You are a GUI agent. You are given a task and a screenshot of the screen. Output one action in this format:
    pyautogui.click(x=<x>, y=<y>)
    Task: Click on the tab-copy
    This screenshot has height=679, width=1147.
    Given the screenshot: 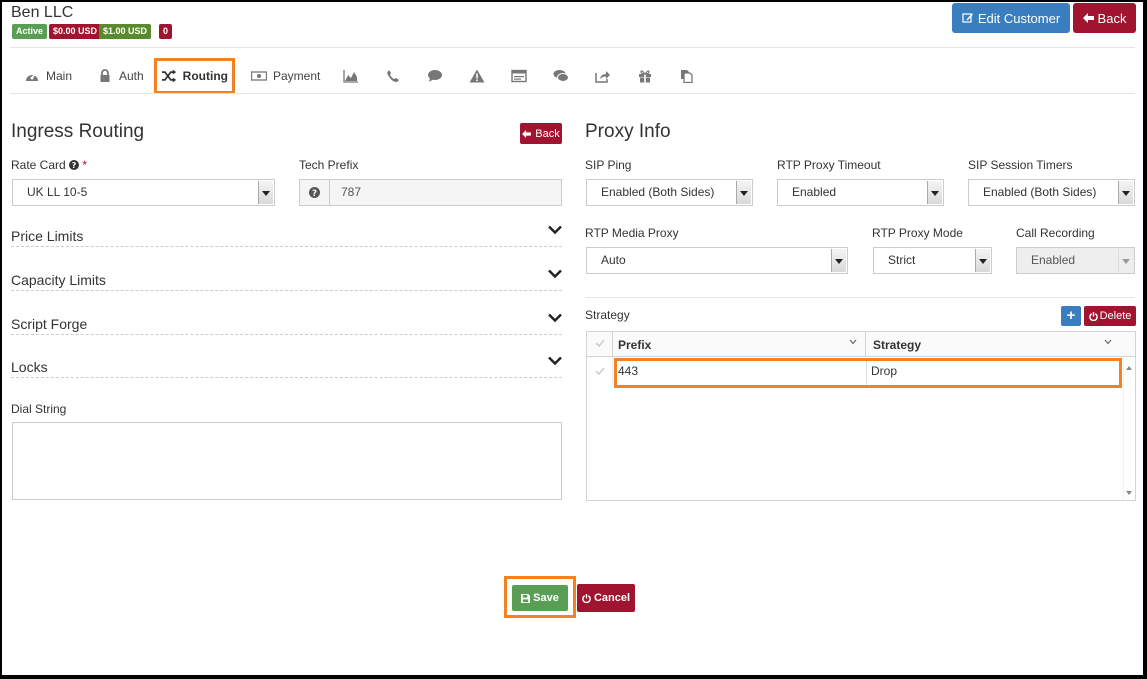 What is the action you would take?
    pyautogui.click(x=686, y=76)
    